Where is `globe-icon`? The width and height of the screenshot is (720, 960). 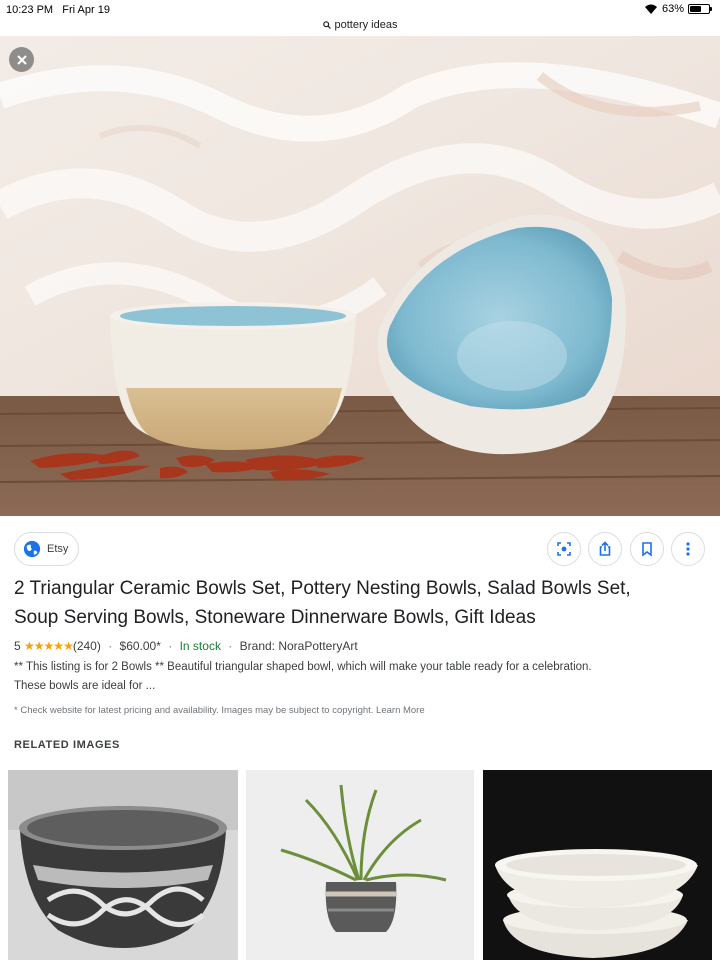 globe-icon is located at coordinates (32, 549).